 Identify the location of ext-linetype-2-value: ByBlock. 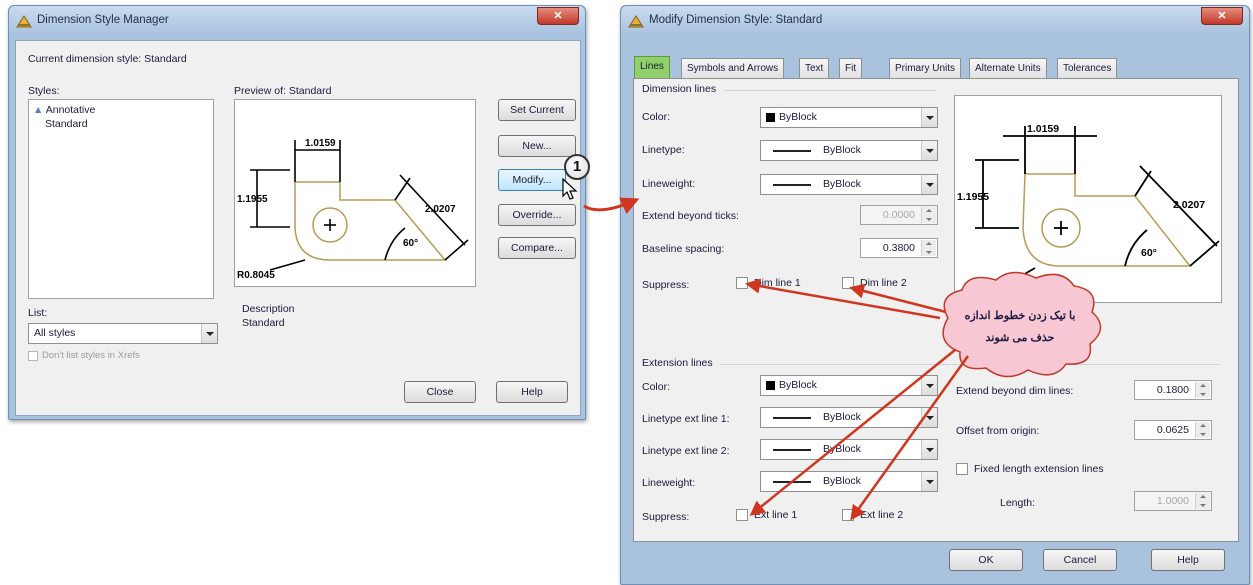
(842, 449).